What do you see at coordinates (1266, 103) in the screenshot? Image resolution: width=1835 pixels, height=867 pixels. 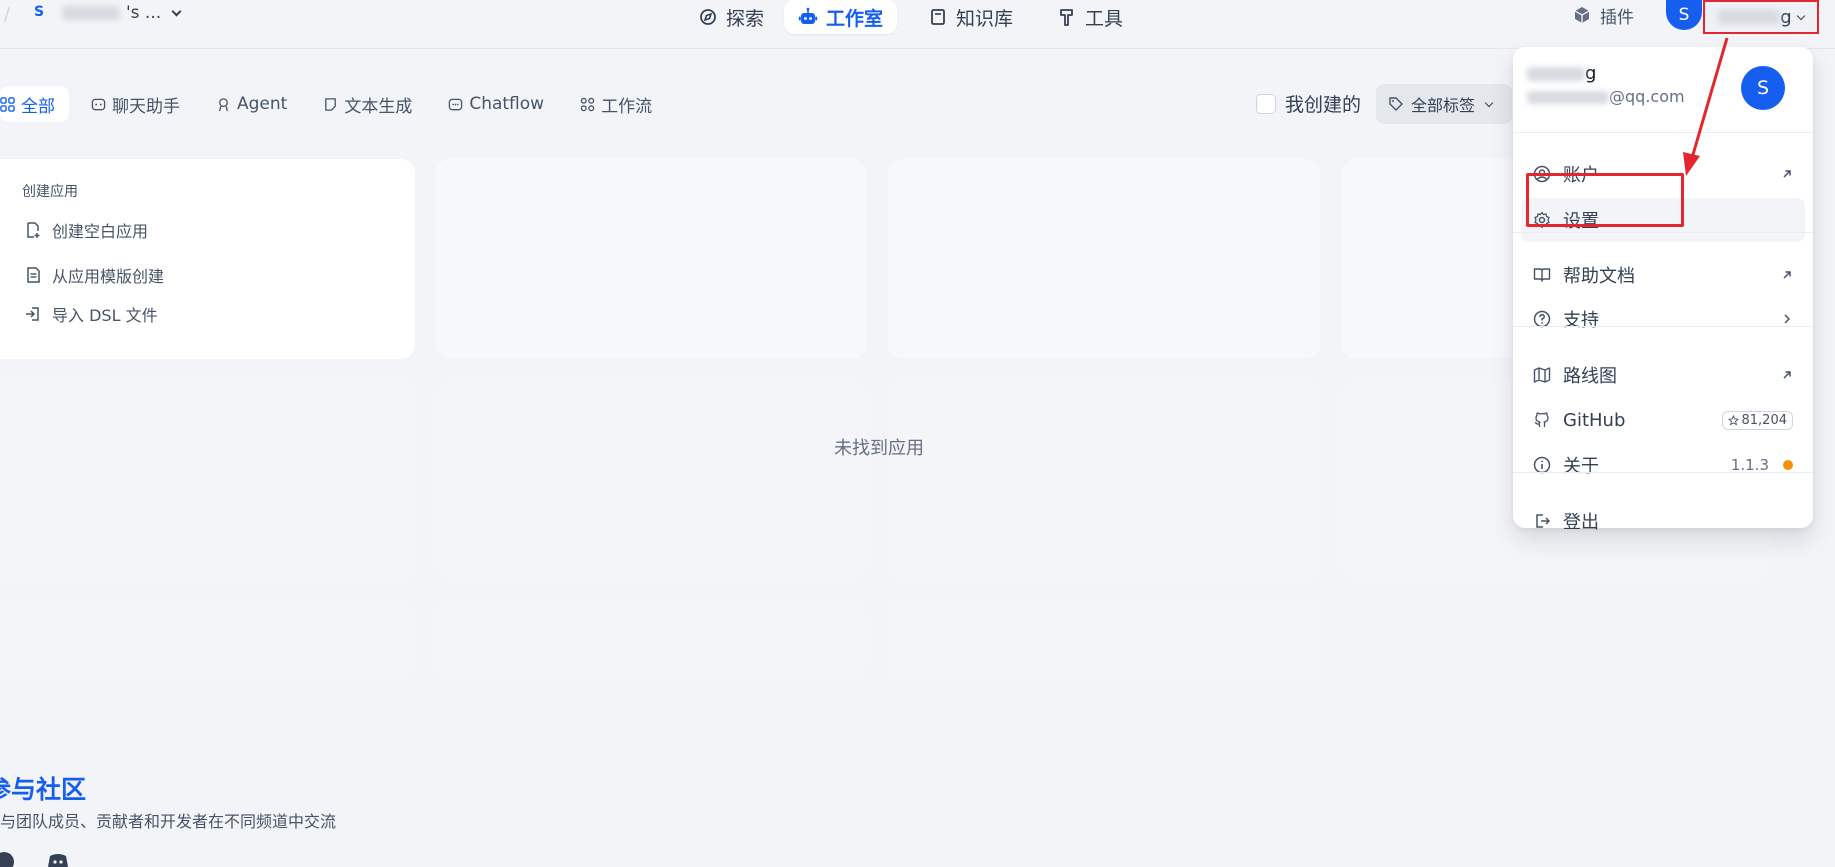 I see `created-by-me-checkbox` at bounding box center [1266, 103].